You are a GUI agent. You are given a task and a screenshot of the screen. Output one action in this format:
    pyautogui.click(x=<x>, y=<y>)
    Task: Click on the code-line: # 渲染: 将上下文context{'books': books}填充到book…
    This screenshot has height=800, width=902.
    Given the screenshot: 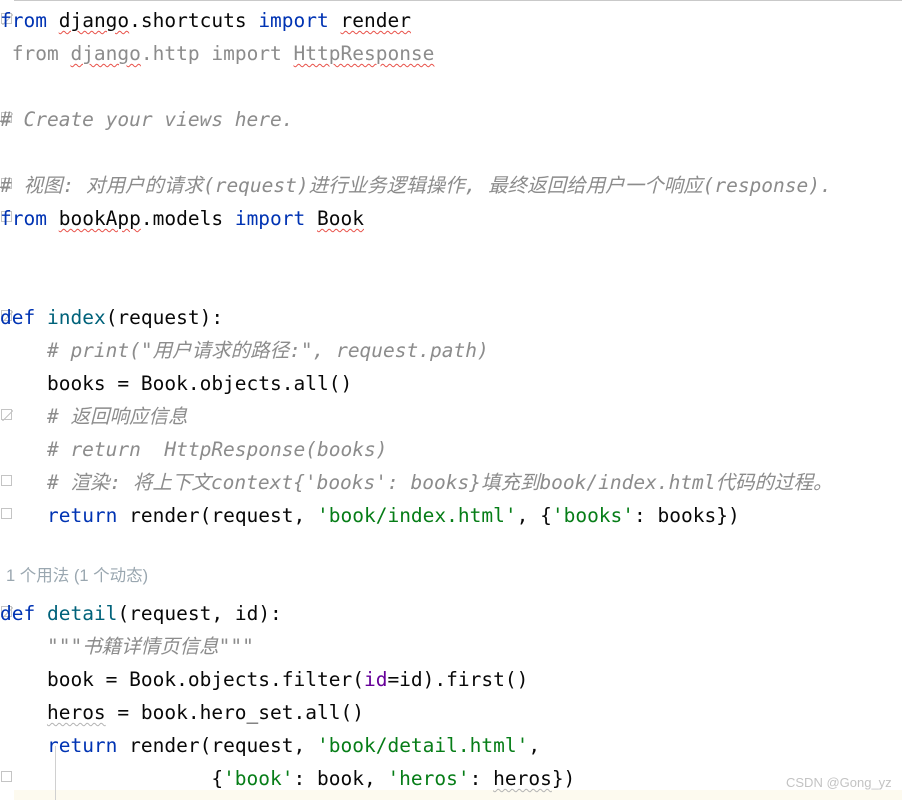 What is the action you would take?
    pyautogui.click(x=451, y=482)
    